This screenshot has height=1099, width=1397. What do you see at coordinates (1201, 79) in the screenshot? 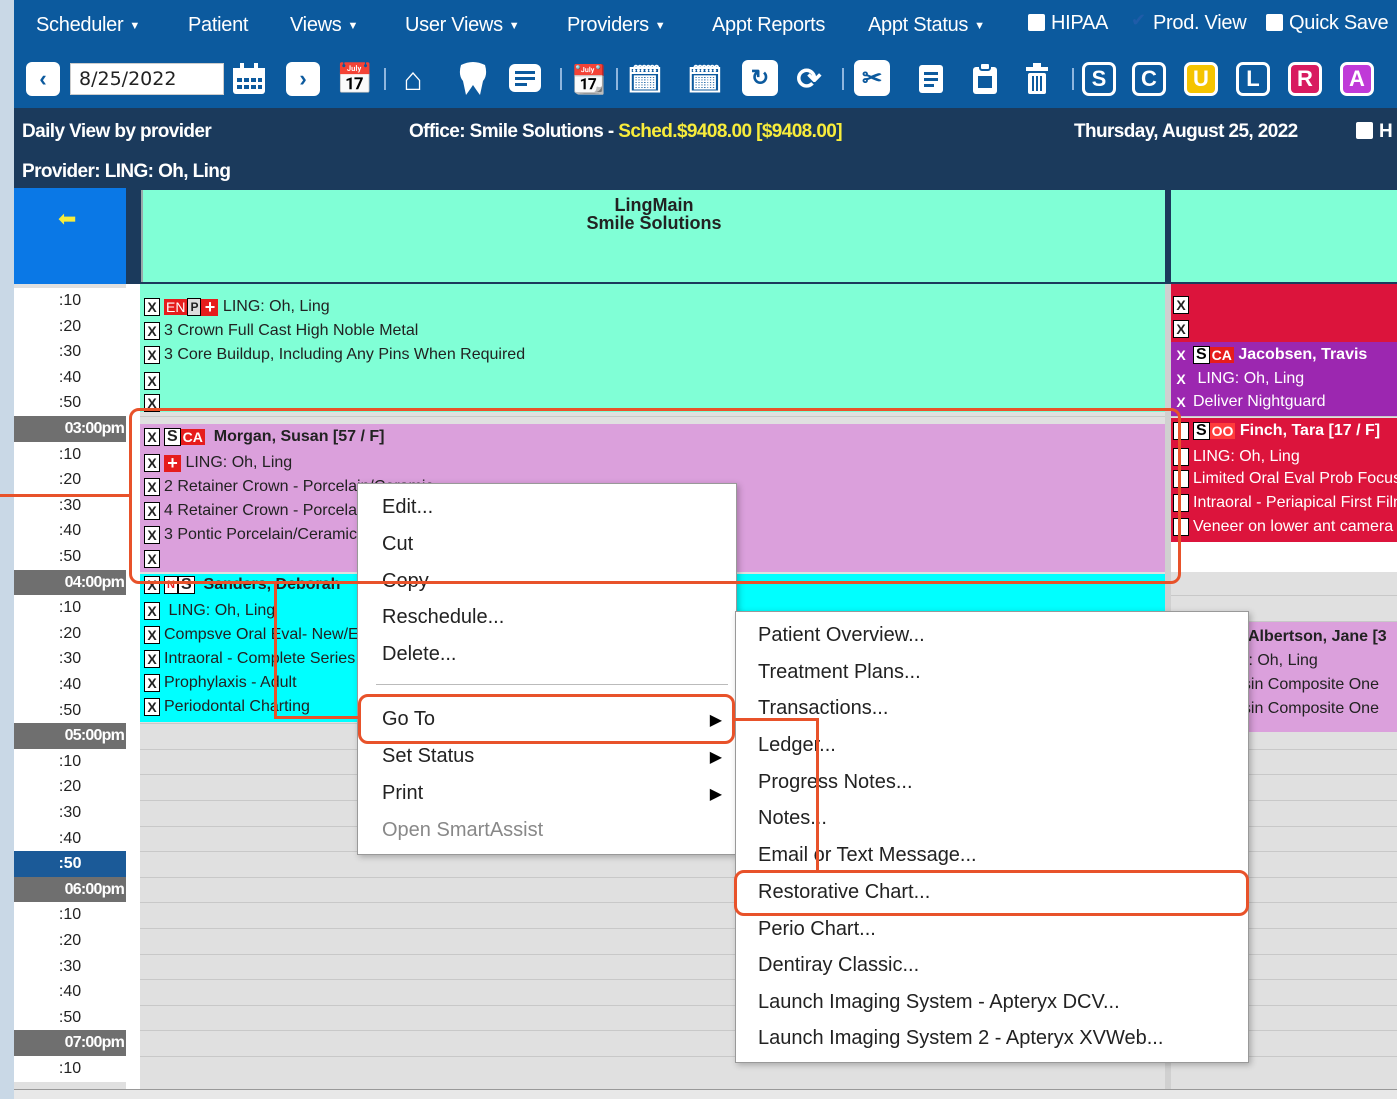
I see `status-u-button: U` at bounding box center [1201, 79].